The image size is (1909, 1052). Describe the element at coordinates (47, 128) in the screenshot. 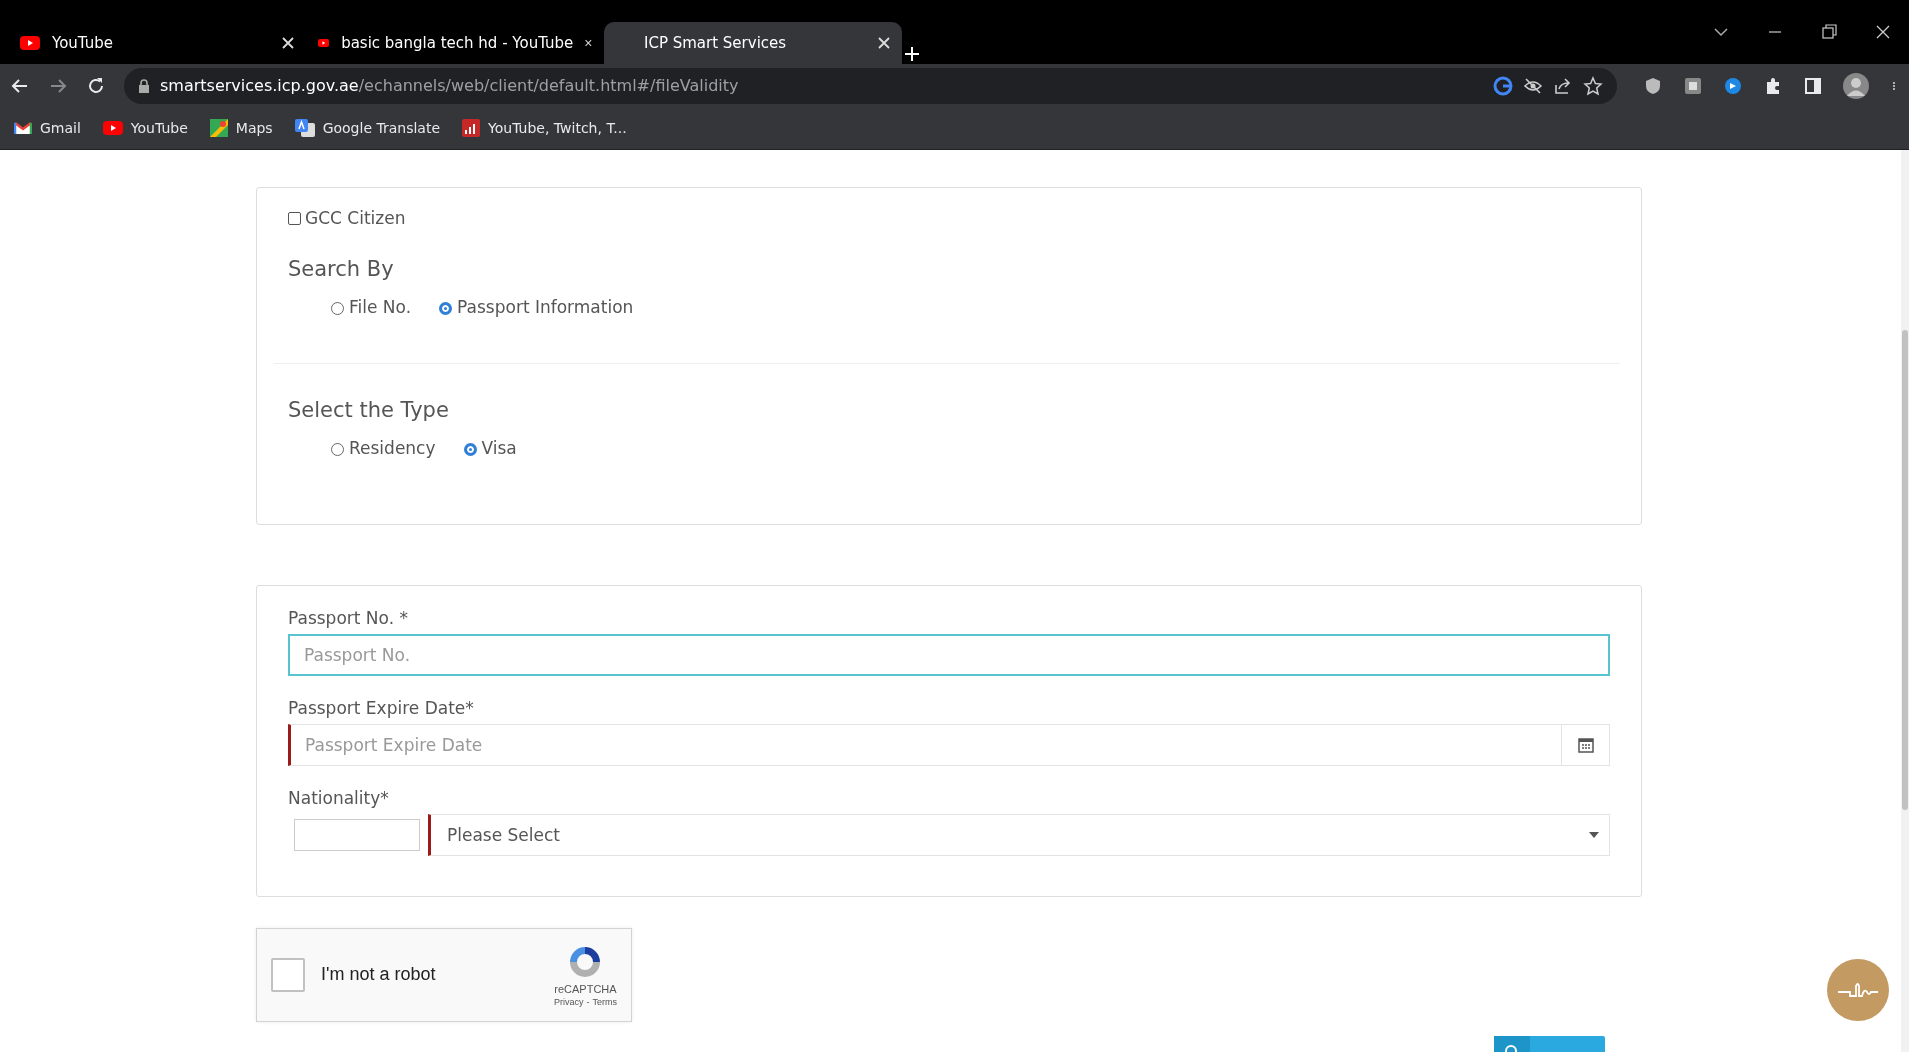

I see `bookmark: Gmail` at that location.